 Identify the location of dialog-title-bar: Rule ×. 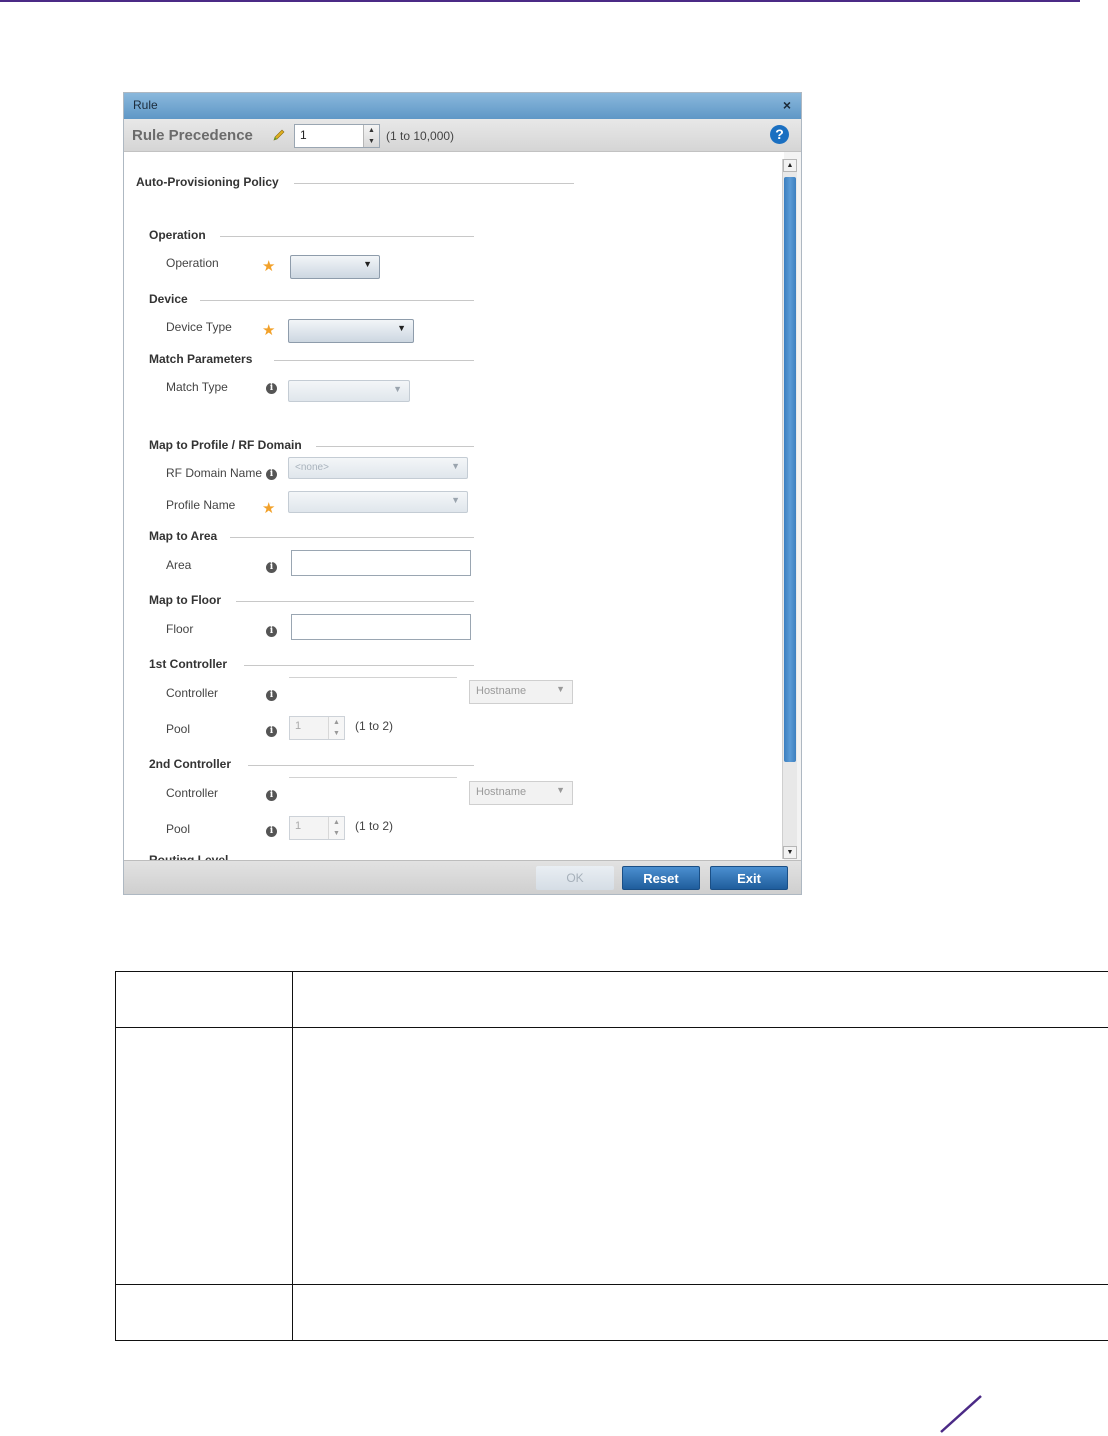
(462, 106).